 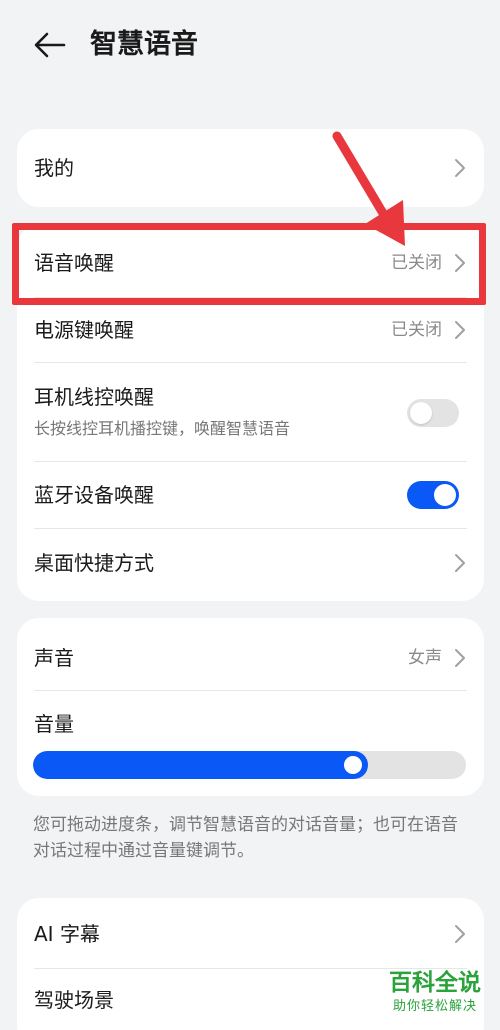 I want to click on volume-slider-thumb, so click(x=353, y=765).